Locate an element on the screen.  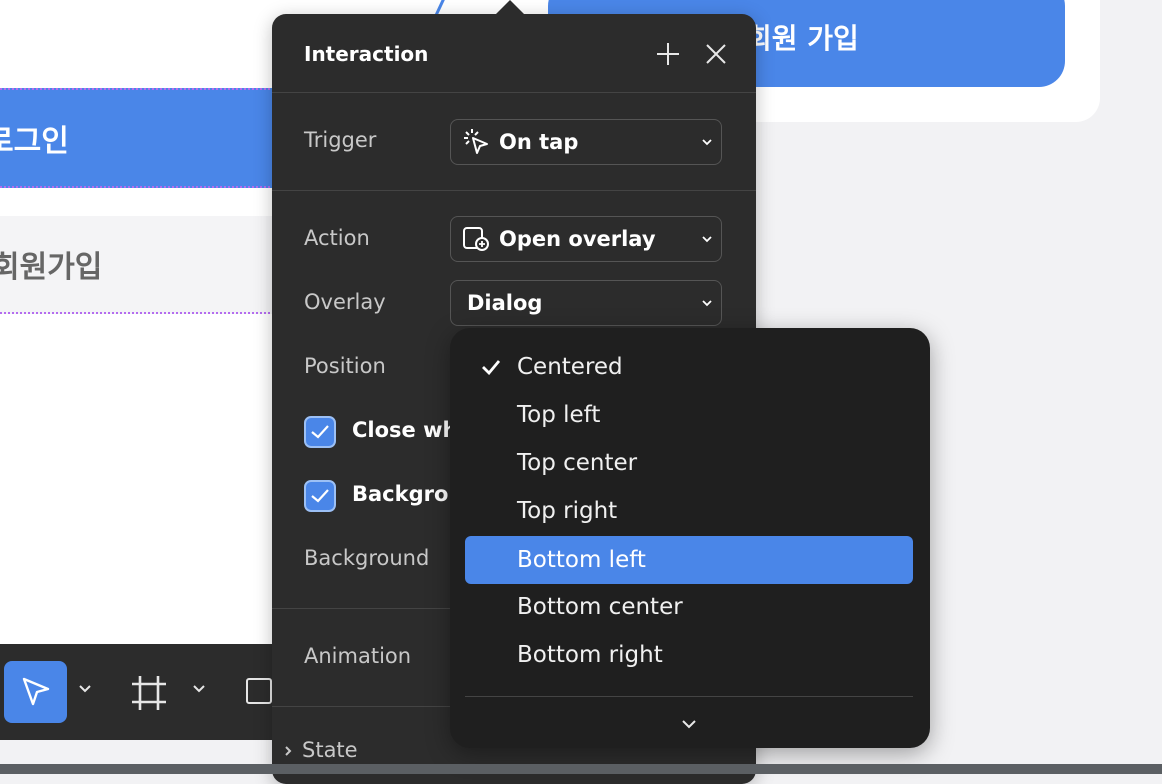
menu-item-bottom-left: Bottom left is located at coordinates (689, 560).